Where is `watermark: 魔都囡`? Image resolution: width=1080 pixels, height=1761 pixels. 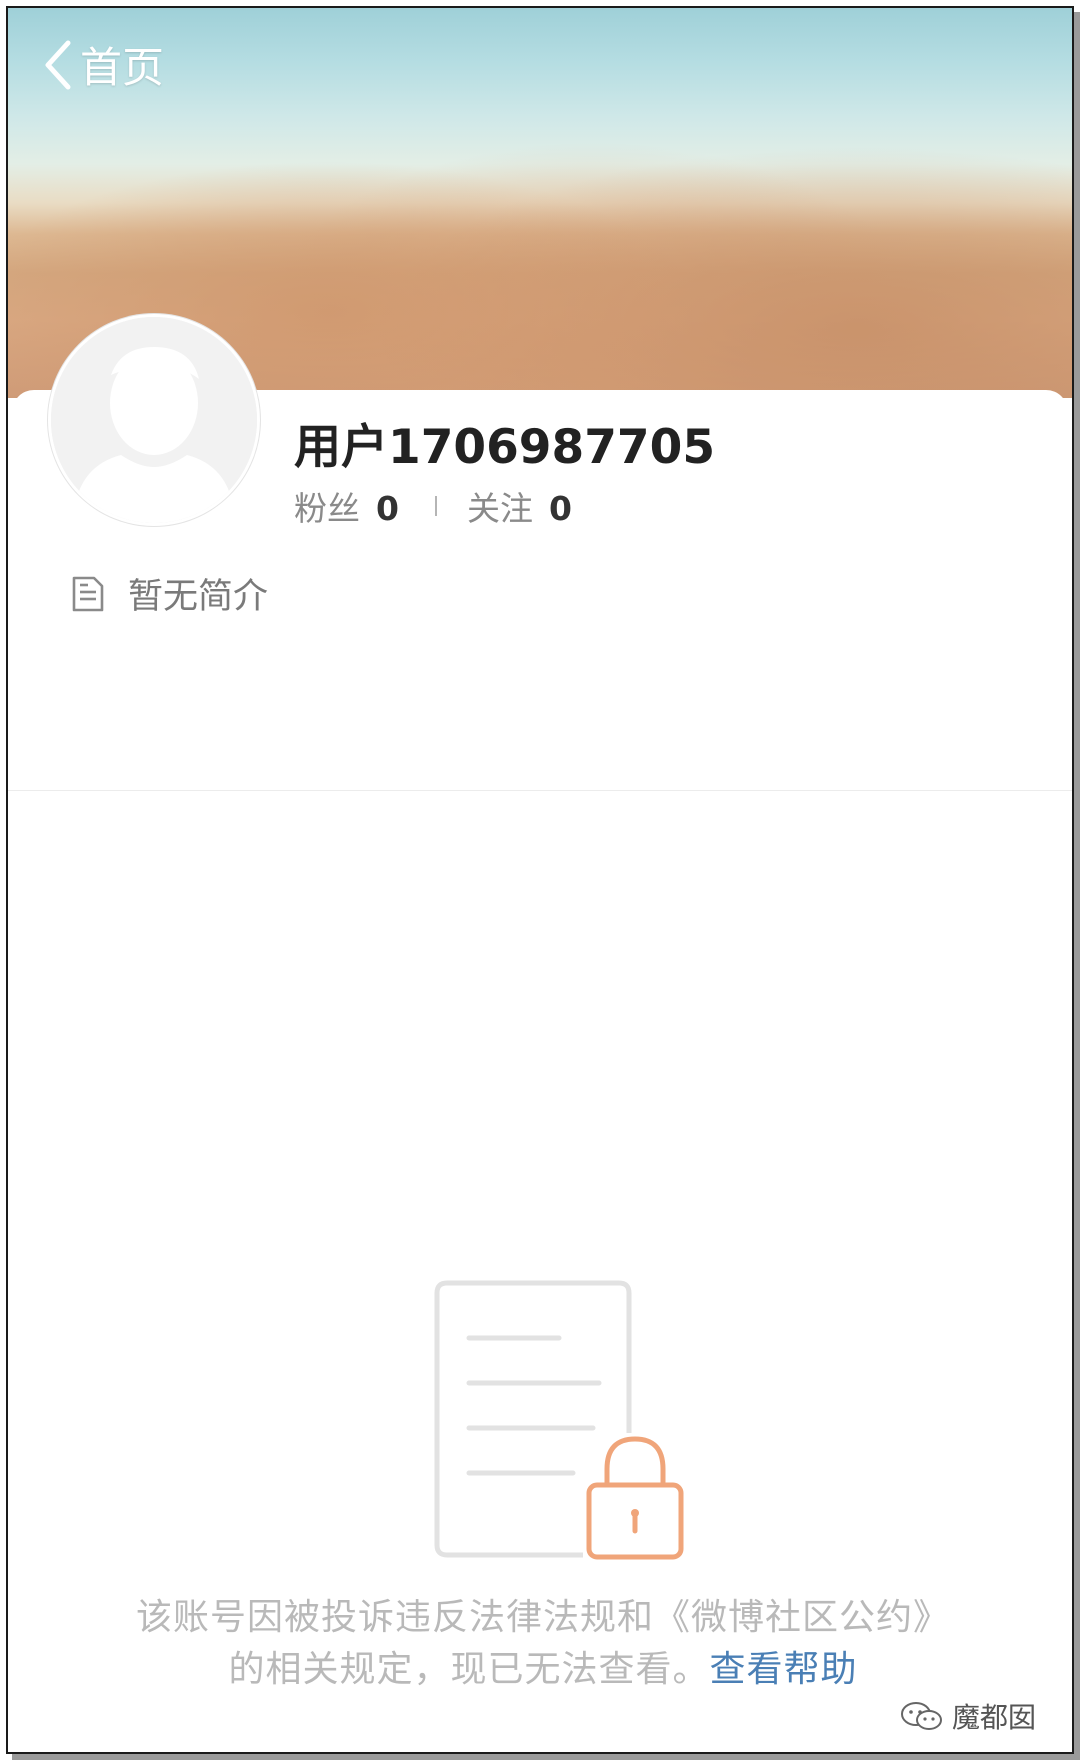
watermark: 魔都囡 is located at coordinates (968, 1716).